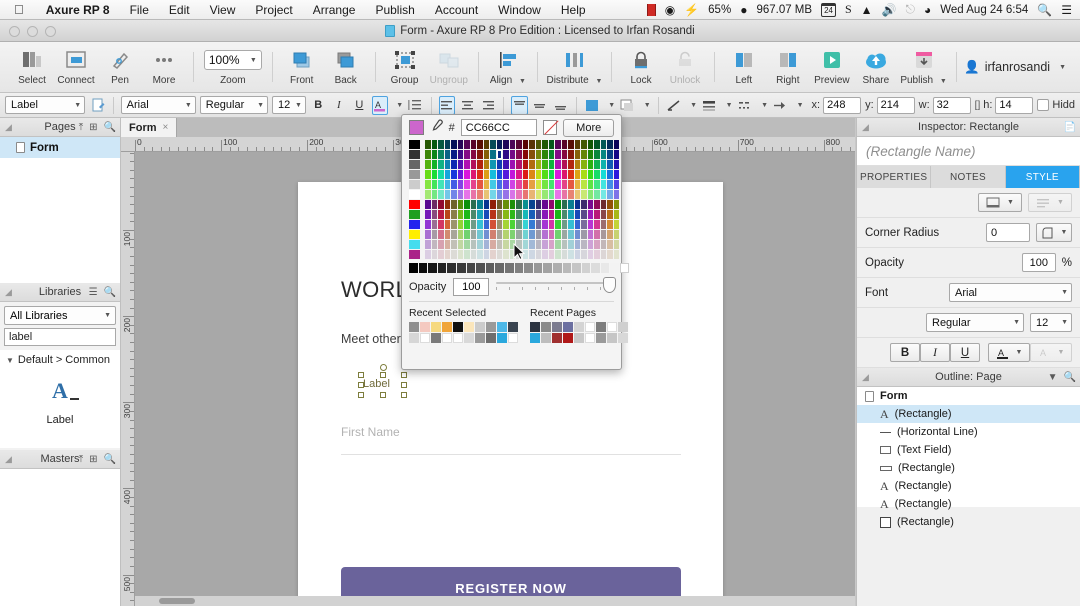 This screenshot has width=1080, height=606. Describe the element at coordinates (603, 194) in the screenshot. I see `color-swatch-r5-c27` at that location.